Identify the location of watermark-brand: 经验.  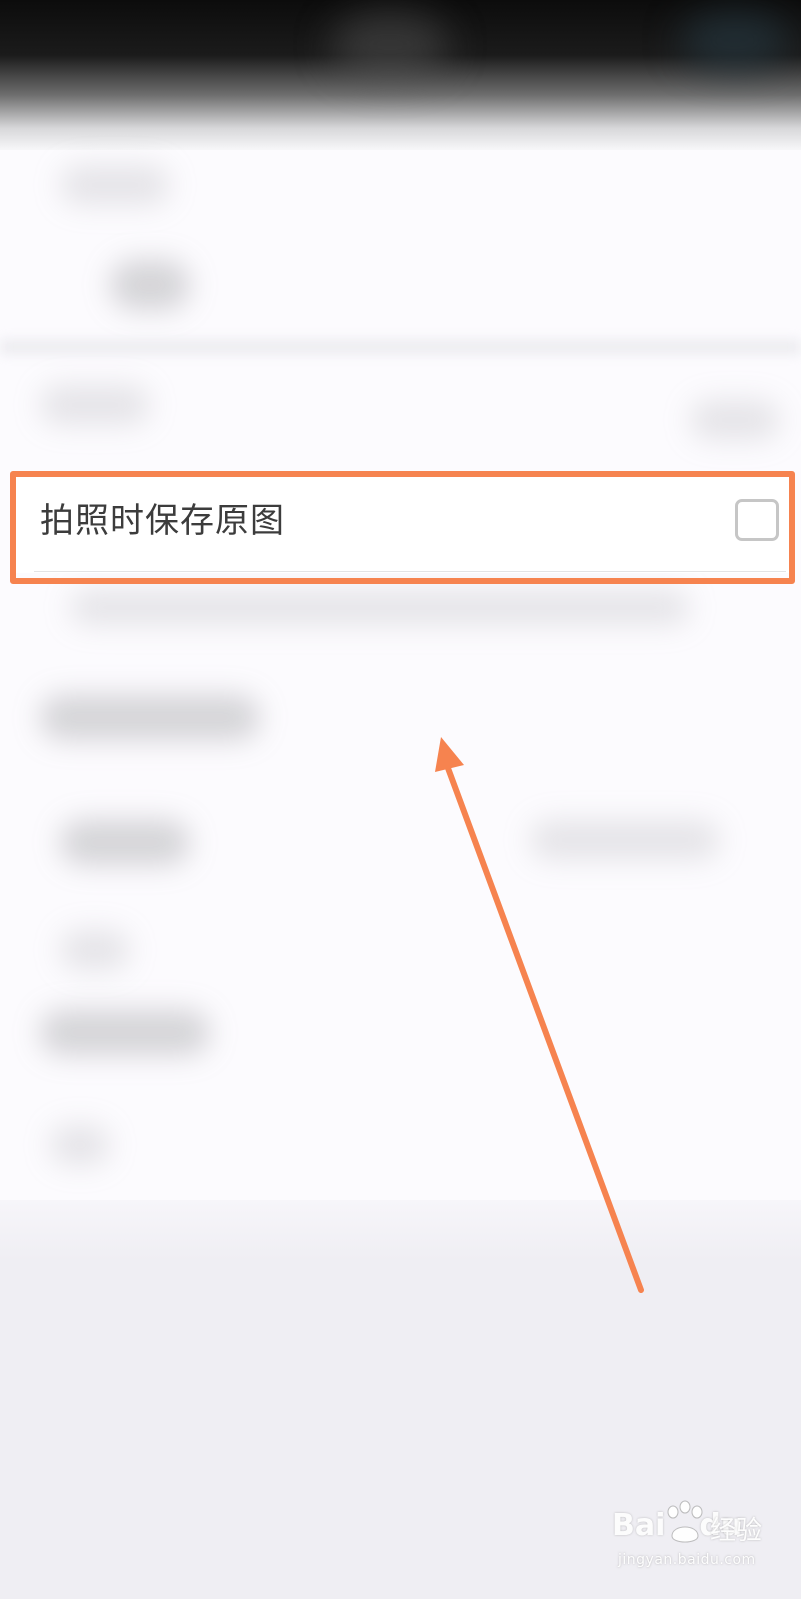
(736, 1531).